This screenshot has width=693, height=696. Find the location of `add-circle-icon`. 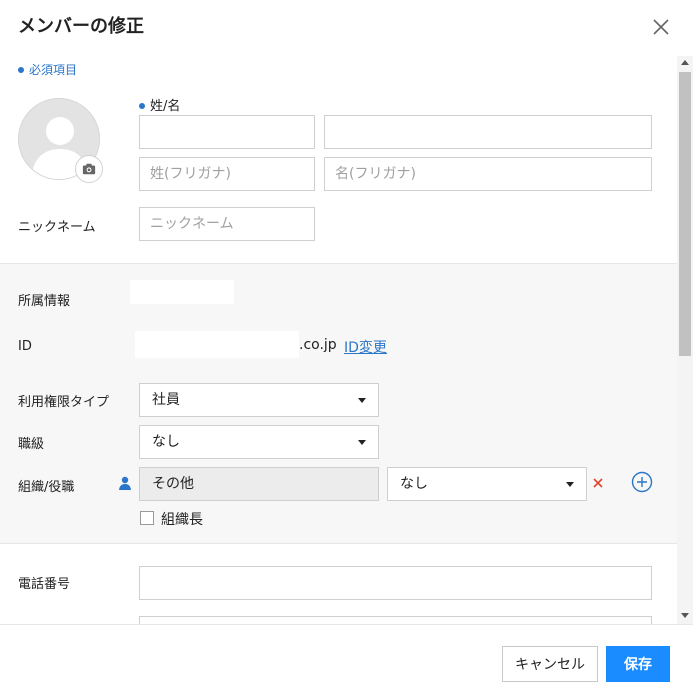

add-circle-icon is located at coordinates (642, 482).